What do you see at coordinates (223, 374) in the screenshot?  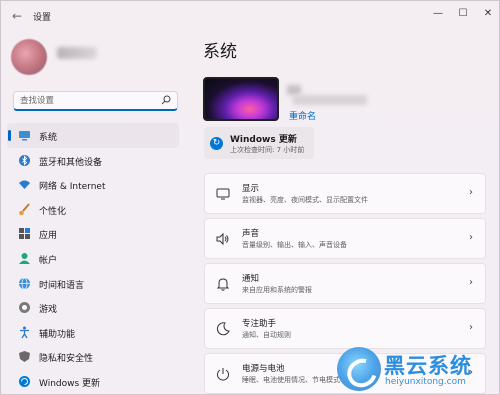 I see `power-icon` at bounding box center [223, 374].